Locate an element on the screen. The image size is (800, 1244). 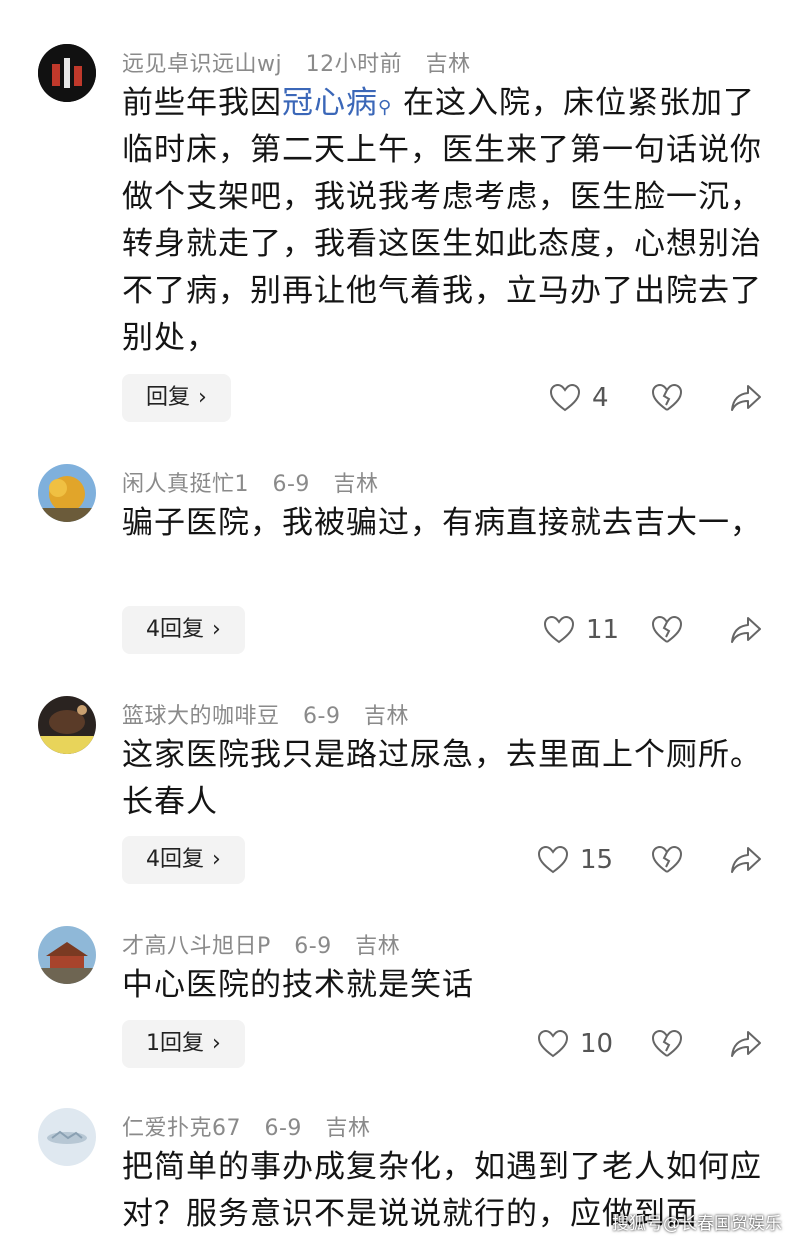
timestamp: 12小时前 is located at coordinates (354, 64).